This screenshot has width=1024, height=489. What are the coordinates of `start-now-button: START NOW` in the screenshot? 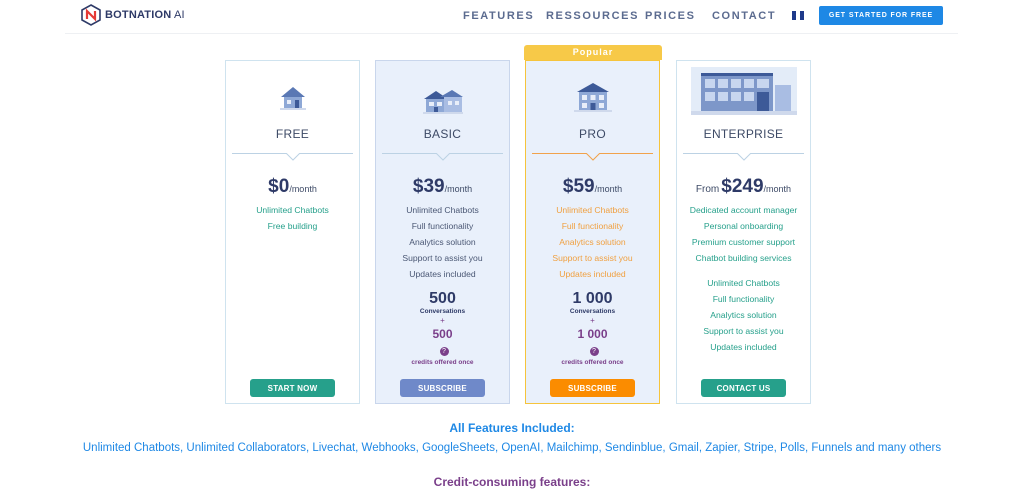 It's located at (292, 388).